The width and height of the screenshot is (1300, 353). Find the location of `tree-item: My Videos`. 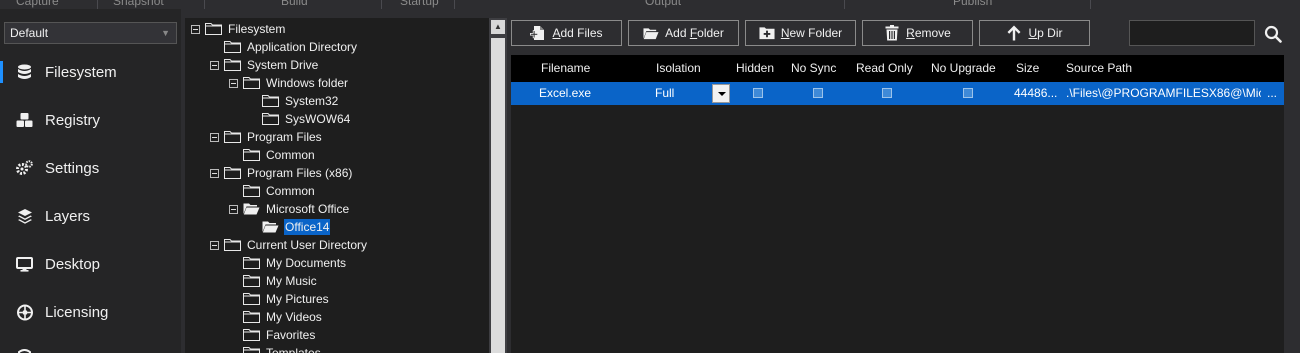

tree-item: My Videos is located at coordinates (283, 317).